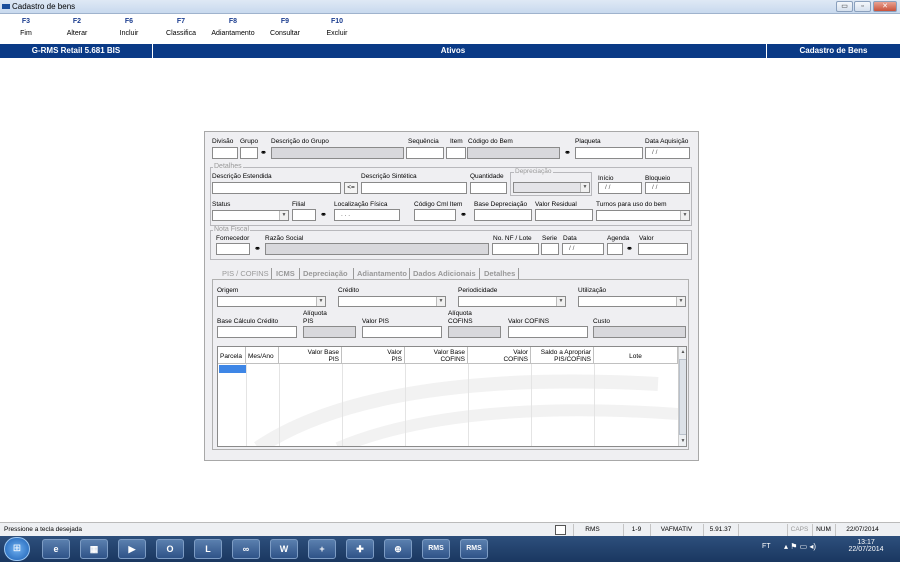  I want to click on tab-depreciacao: Depreciação, so click(325, 273).